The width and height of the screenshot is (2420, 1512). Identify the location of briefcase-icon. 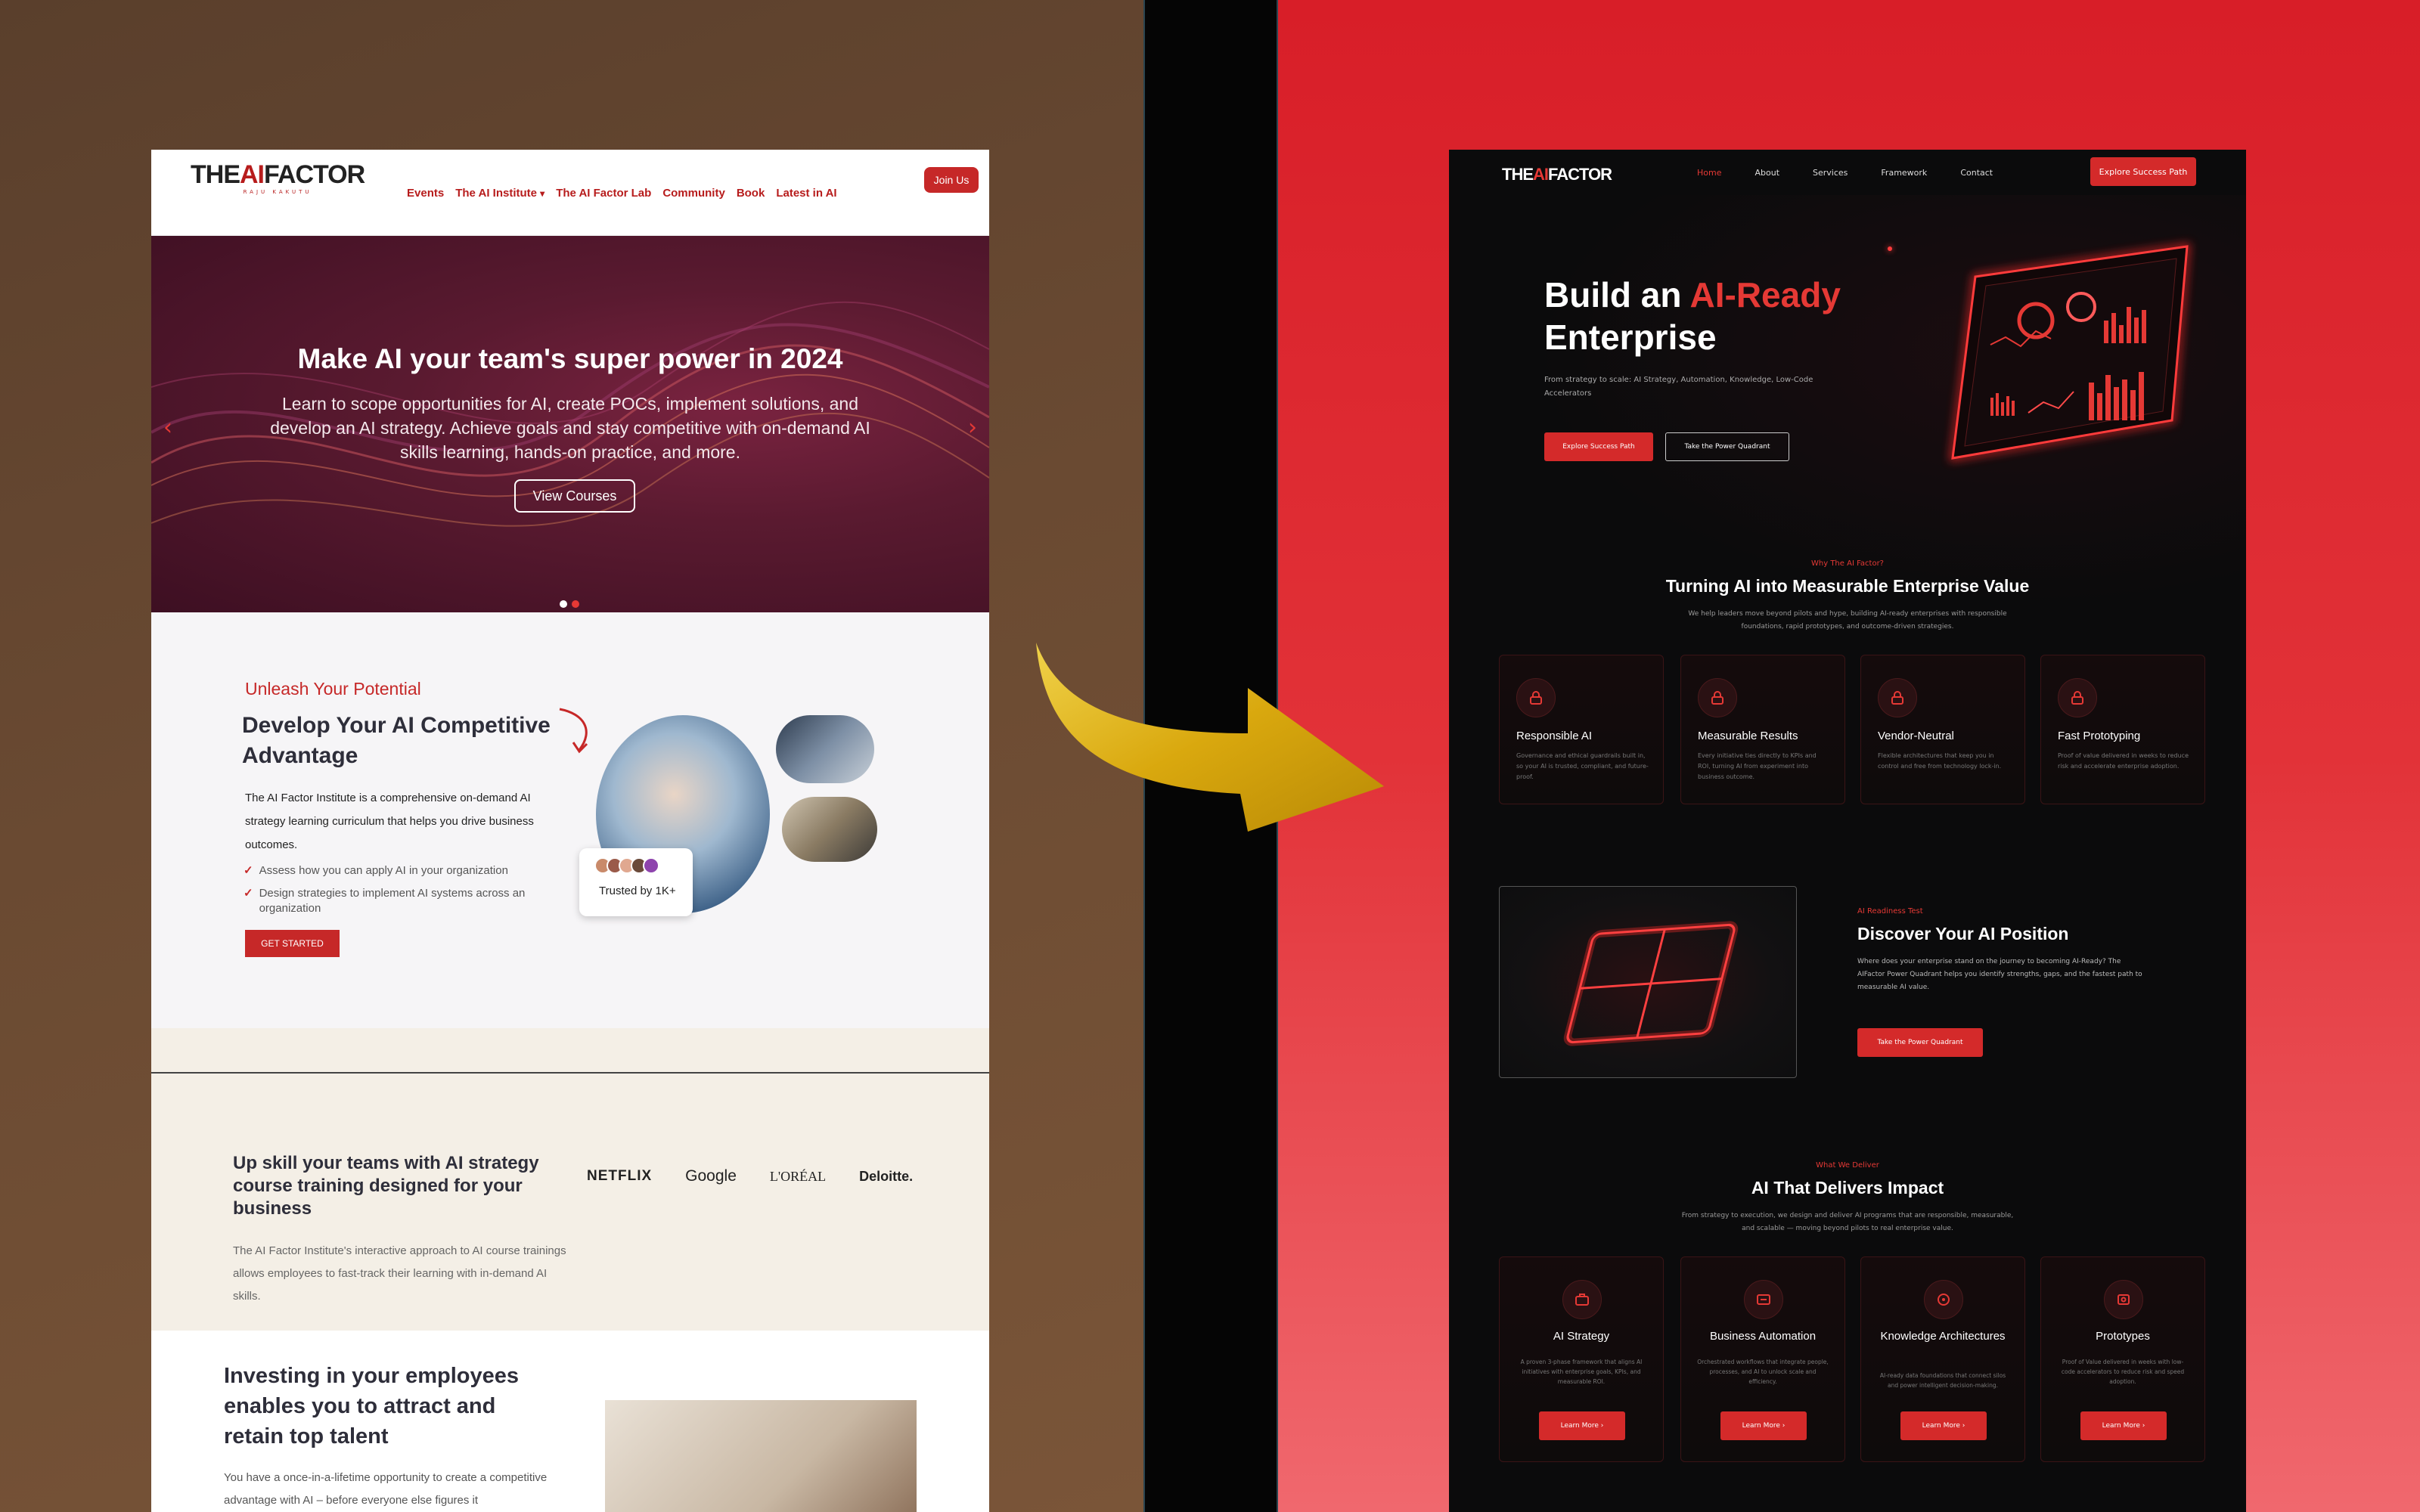
(1582, 1299).